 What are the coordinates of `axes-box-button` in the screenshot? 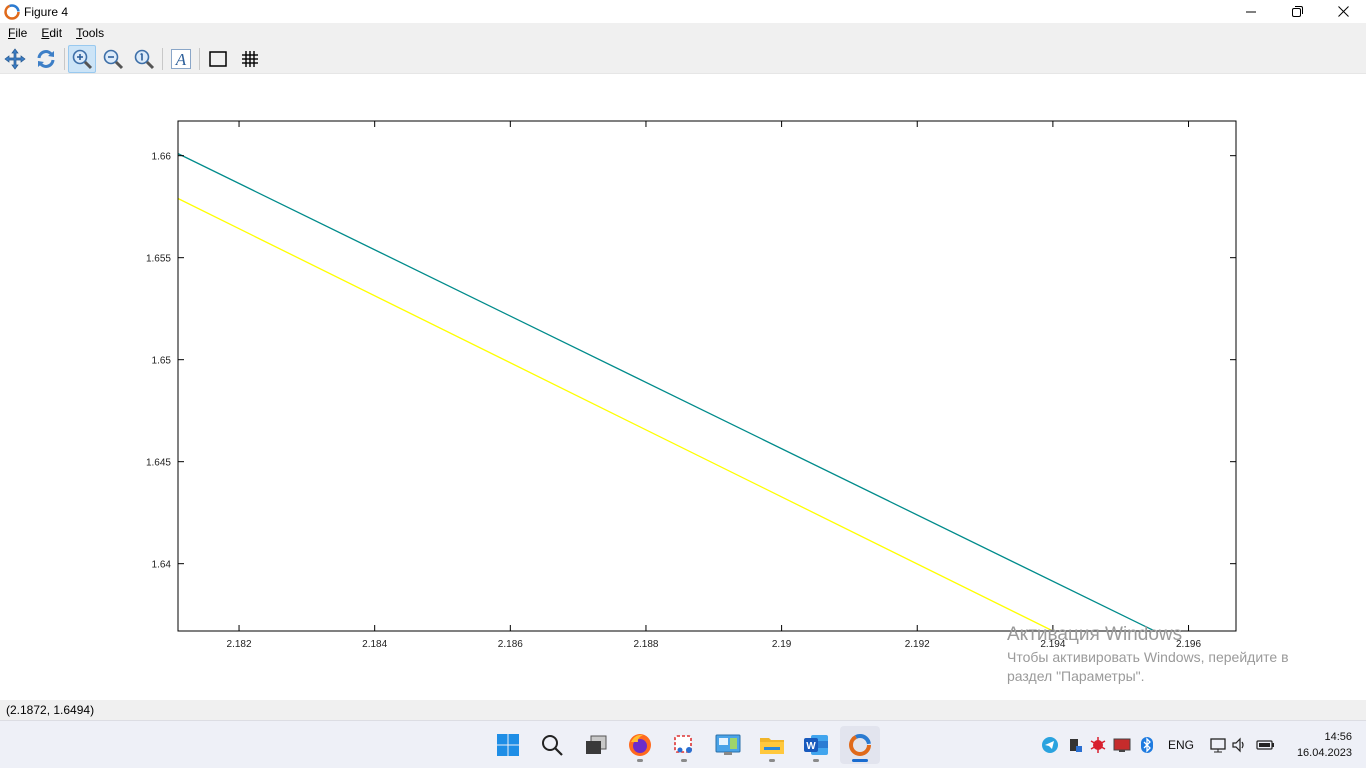 It's located at (218, 59).